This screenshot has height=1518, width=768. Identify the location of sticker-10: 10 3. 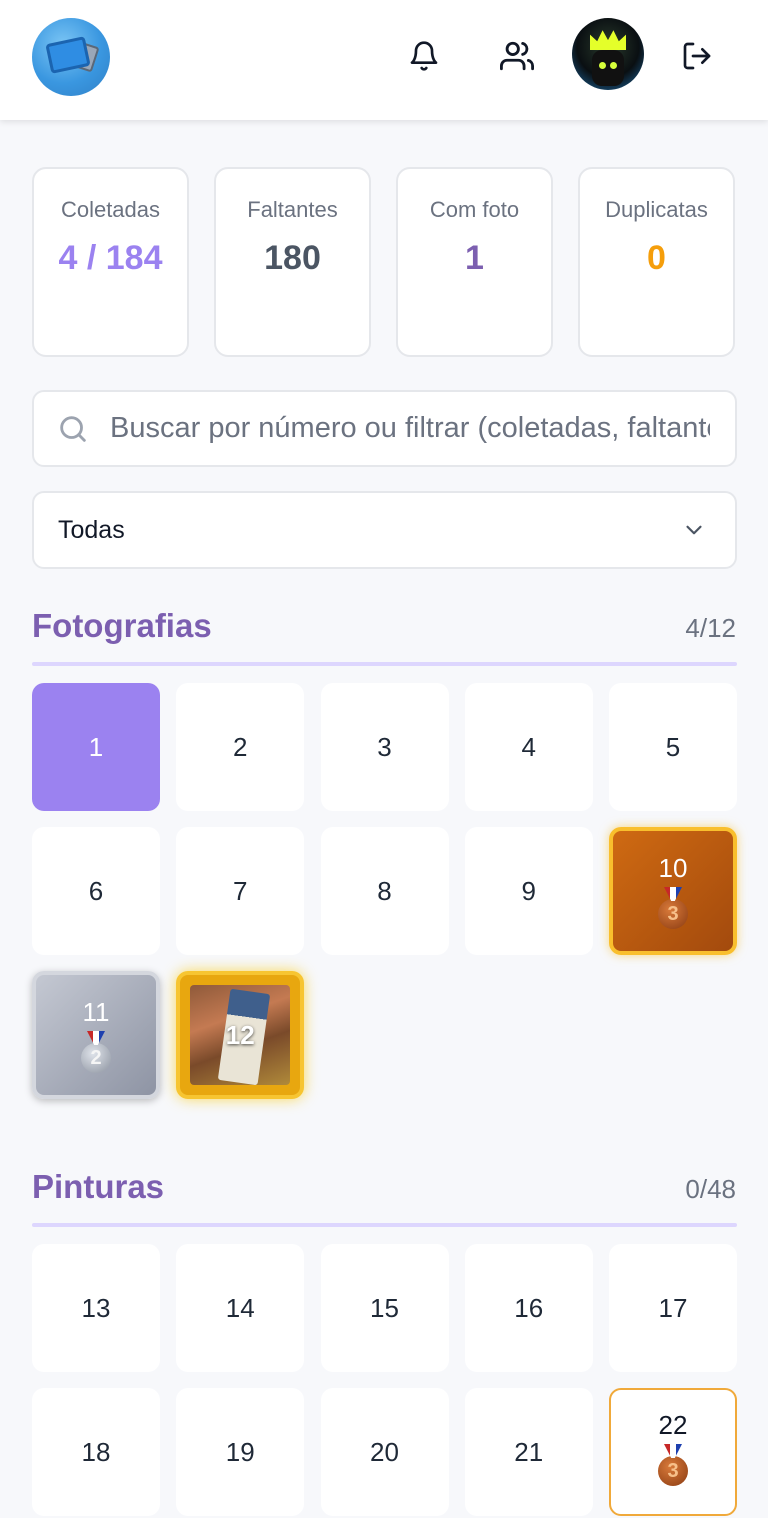
(673, 891).